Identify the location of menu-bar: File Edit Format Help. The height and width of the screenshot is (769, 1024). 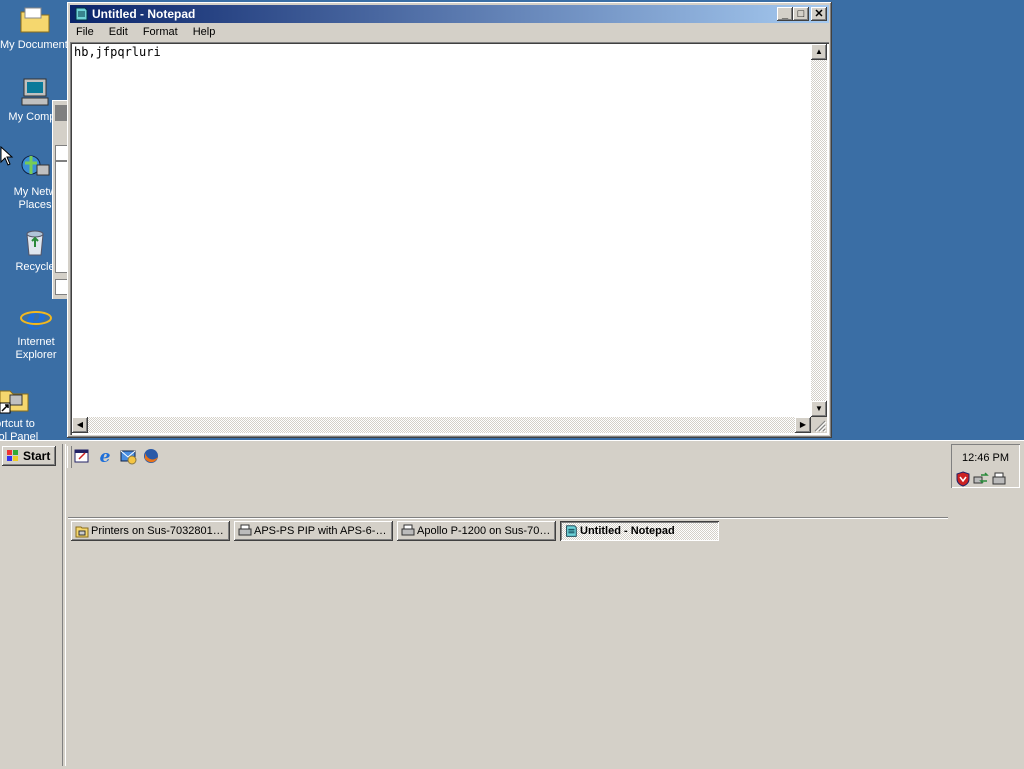
(449, 33).